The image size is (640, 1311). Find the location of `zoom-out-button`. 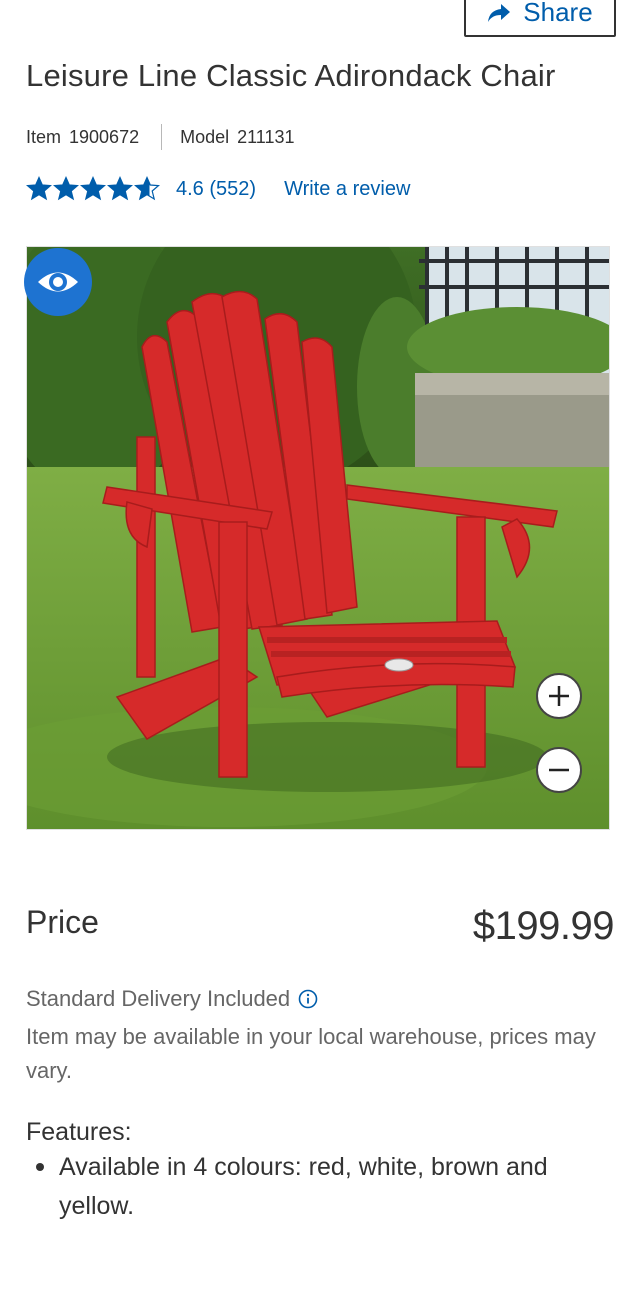

zoom-out-button is located at coordinates (559, 770).